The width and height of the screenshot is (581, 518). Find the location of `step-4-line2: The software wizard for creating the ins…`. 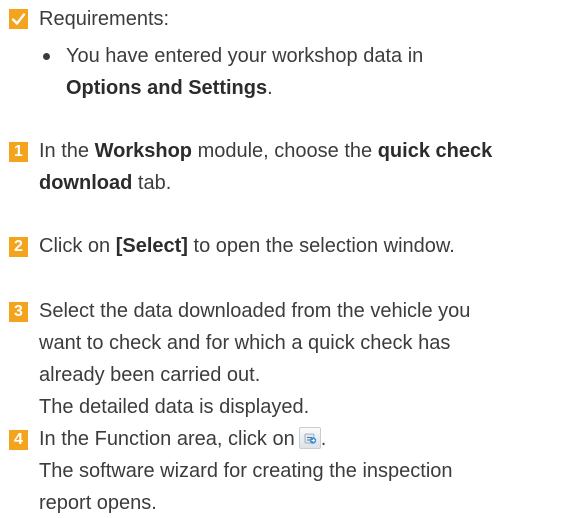

step-4-line2: The software wizard for creating the ins… is located at coordinates (246, 471).